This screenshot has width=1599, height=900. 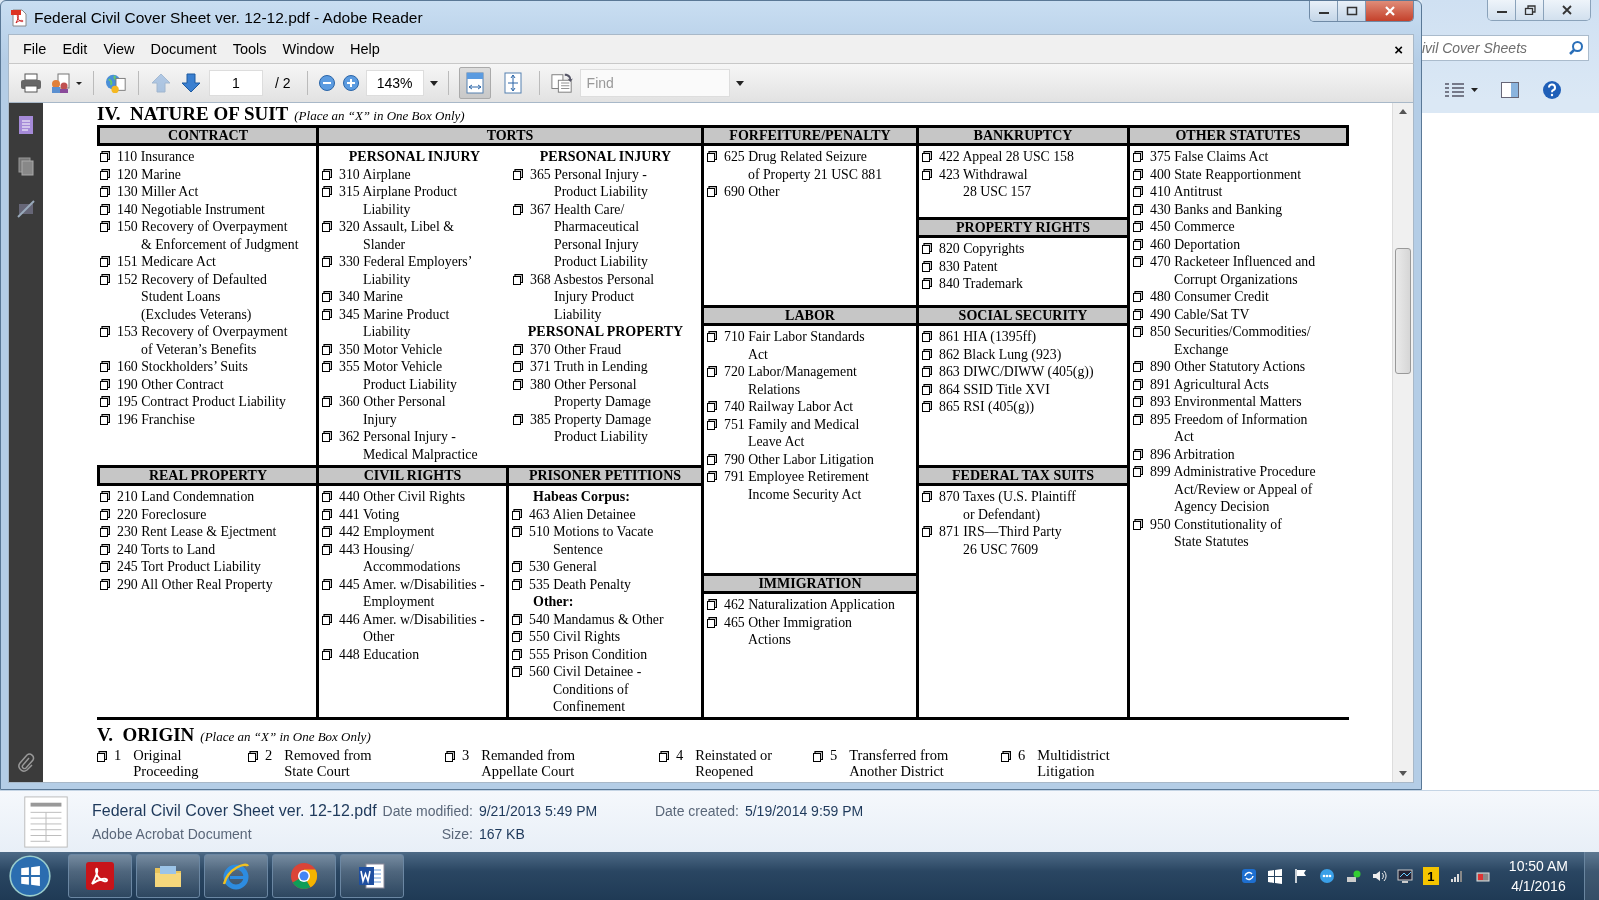 I want to click on clock-date: 4/1/2016, so click(x=1538, y=886).